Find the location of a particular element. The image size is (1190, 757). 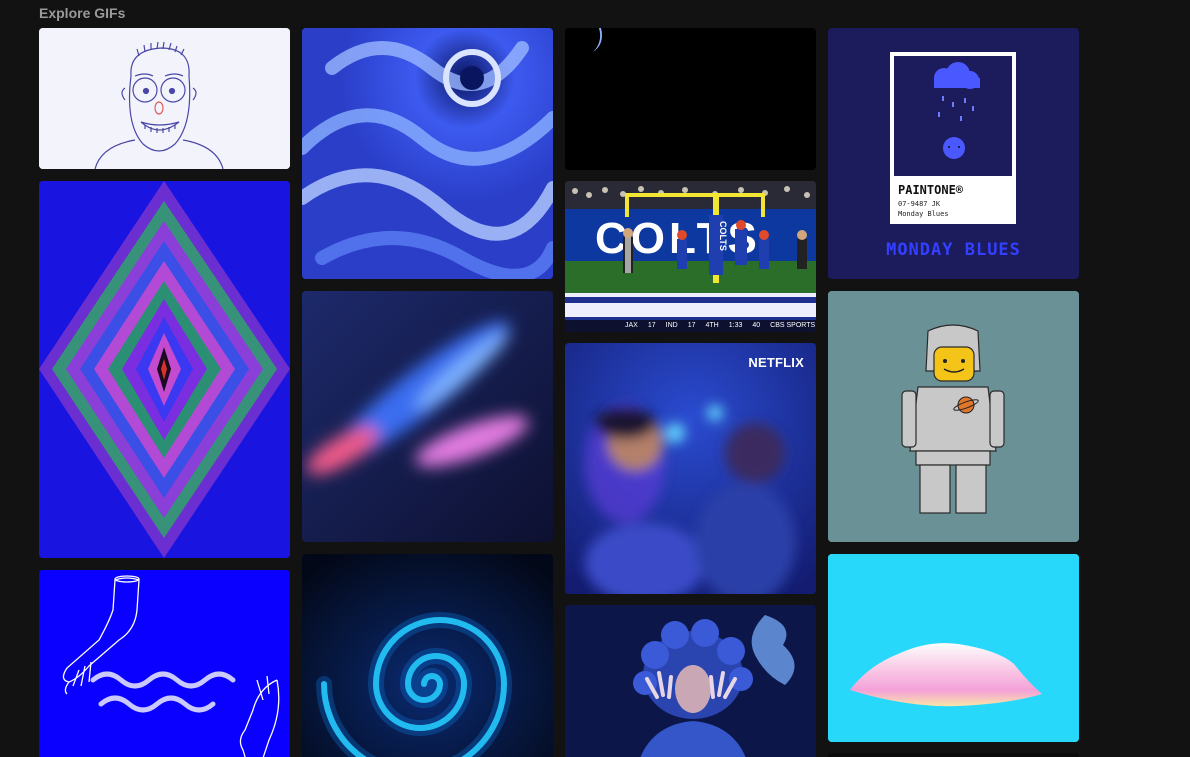

gif-tile-psychedelic-diamond is located at coordinates (164, 369).